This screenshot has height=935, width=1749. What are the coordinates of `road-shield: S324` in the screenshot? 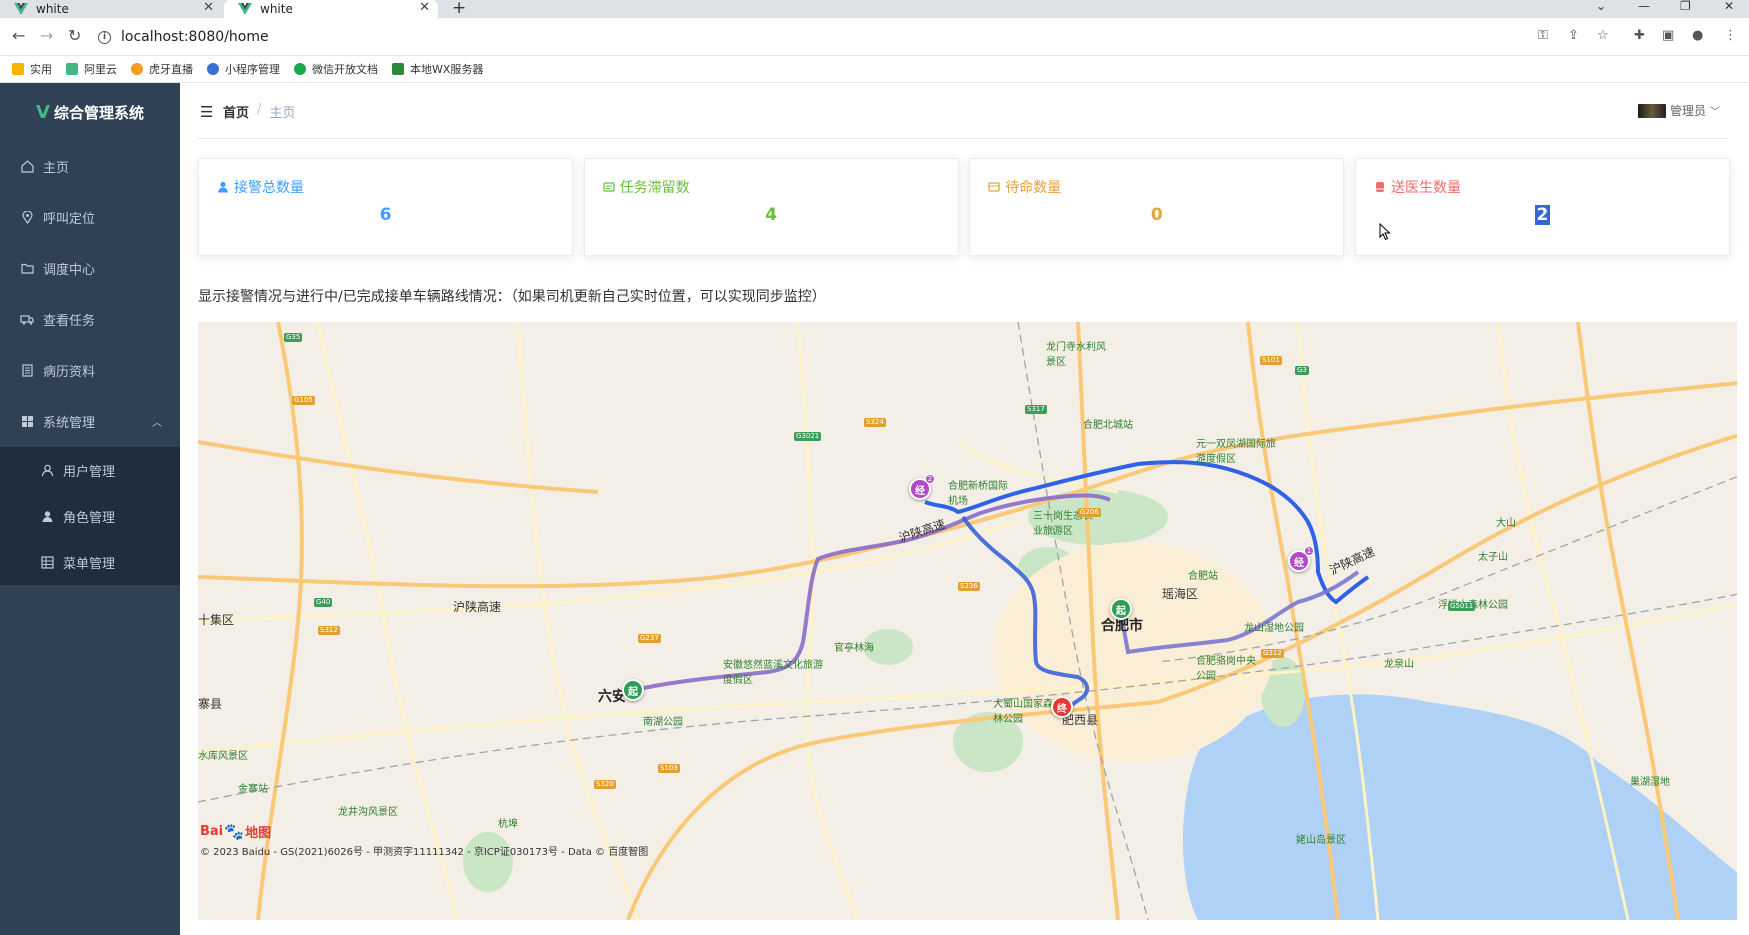 It's located at (875, 422).